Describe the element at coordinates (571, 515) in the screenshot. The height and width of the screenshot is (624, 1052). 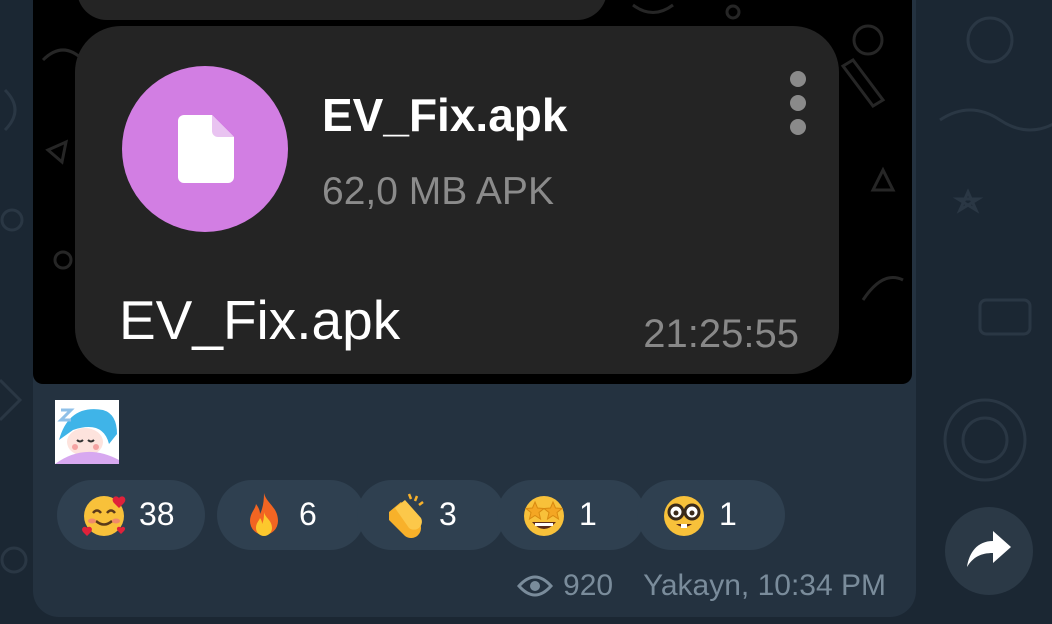
I see `reaction-star-struck: 1` at that location.